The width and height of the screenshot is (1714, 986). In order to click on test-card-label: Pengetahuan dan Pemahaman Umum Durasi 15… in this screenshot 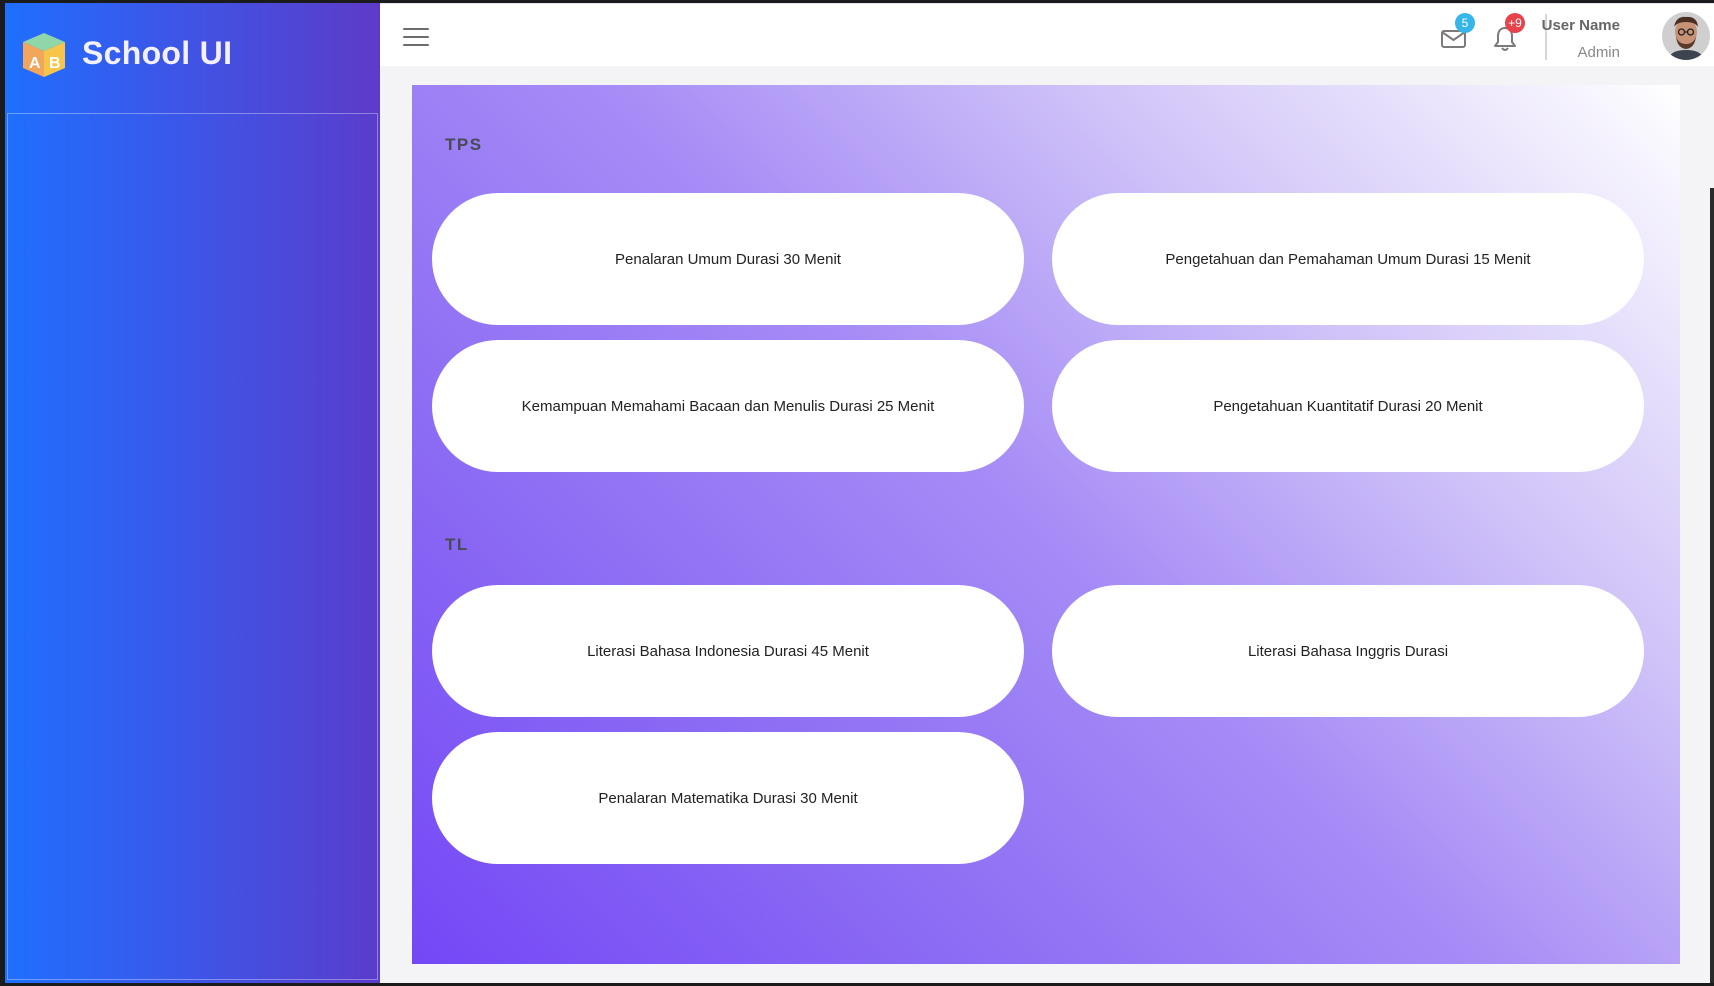, I will do `click(1348, 259)`.